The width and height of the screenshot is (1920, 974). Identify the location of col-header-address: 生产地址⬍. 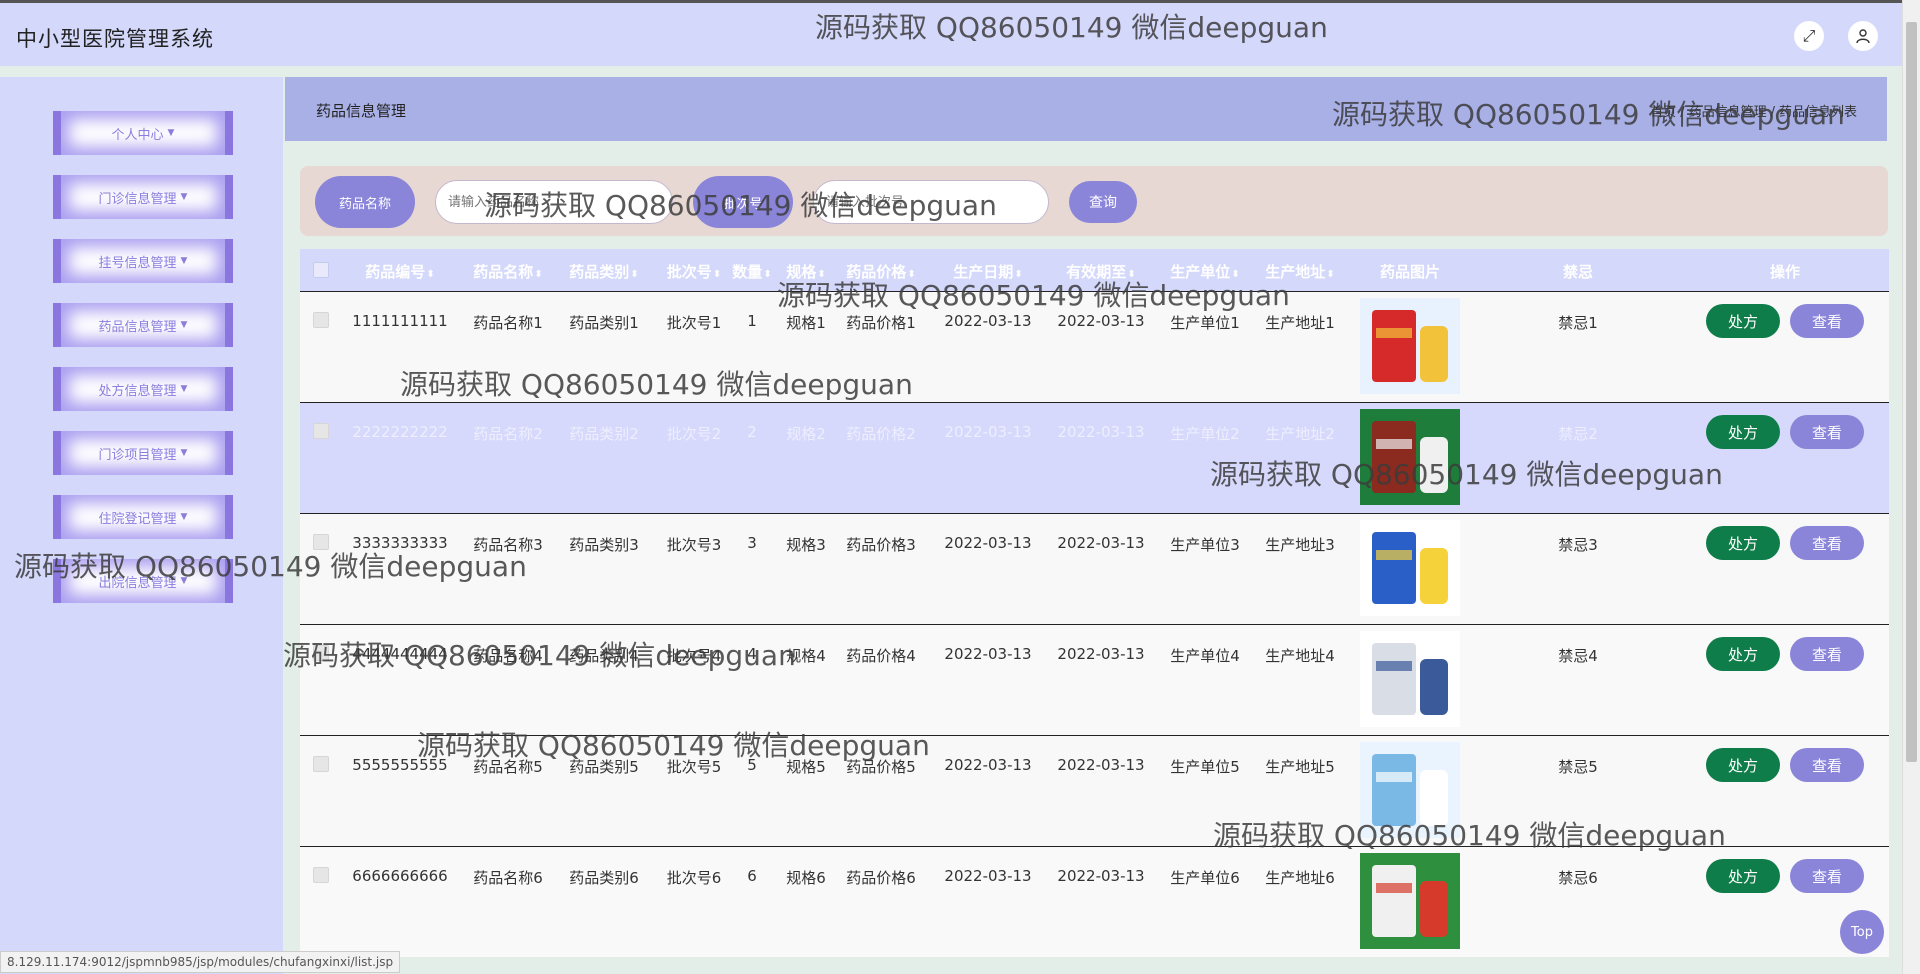
(1299, 271).